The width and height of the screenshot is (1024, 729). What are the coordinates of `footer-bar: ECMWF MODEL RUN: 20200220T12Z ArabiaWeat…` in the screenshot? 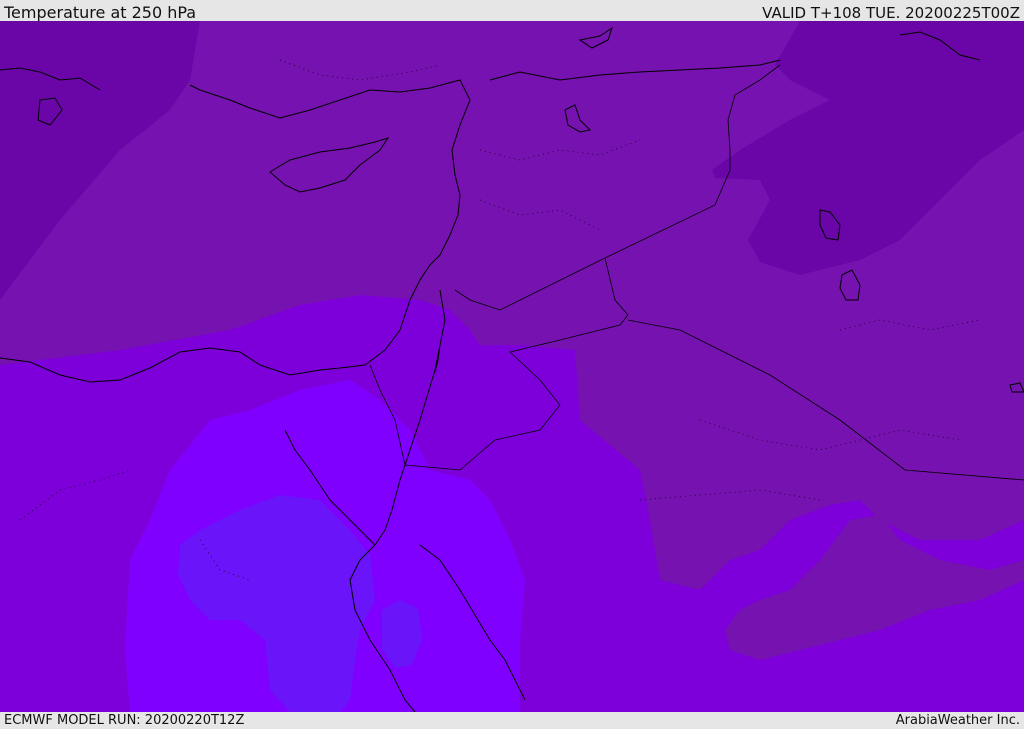 It's located at (512, 720).